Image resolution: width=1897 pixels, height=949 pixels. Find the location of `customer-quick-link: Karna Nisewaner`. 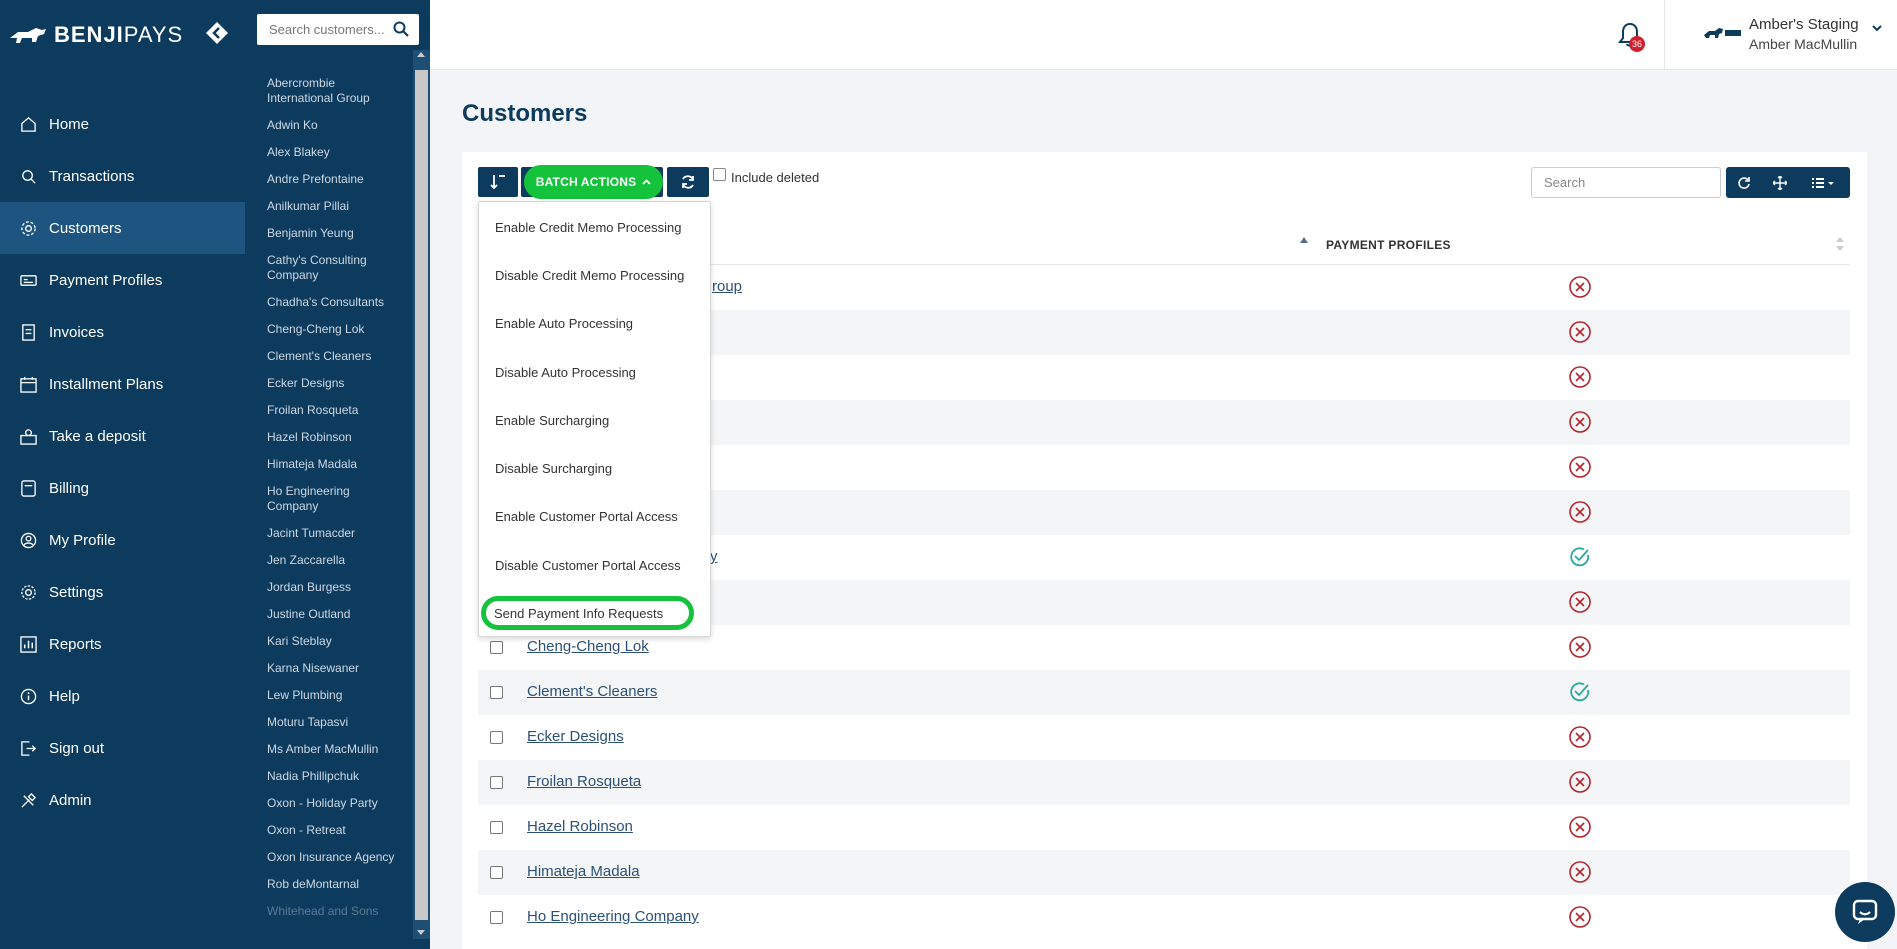

customer-quick-link: Karna Nisewaner is located at coordinates (334, 668).